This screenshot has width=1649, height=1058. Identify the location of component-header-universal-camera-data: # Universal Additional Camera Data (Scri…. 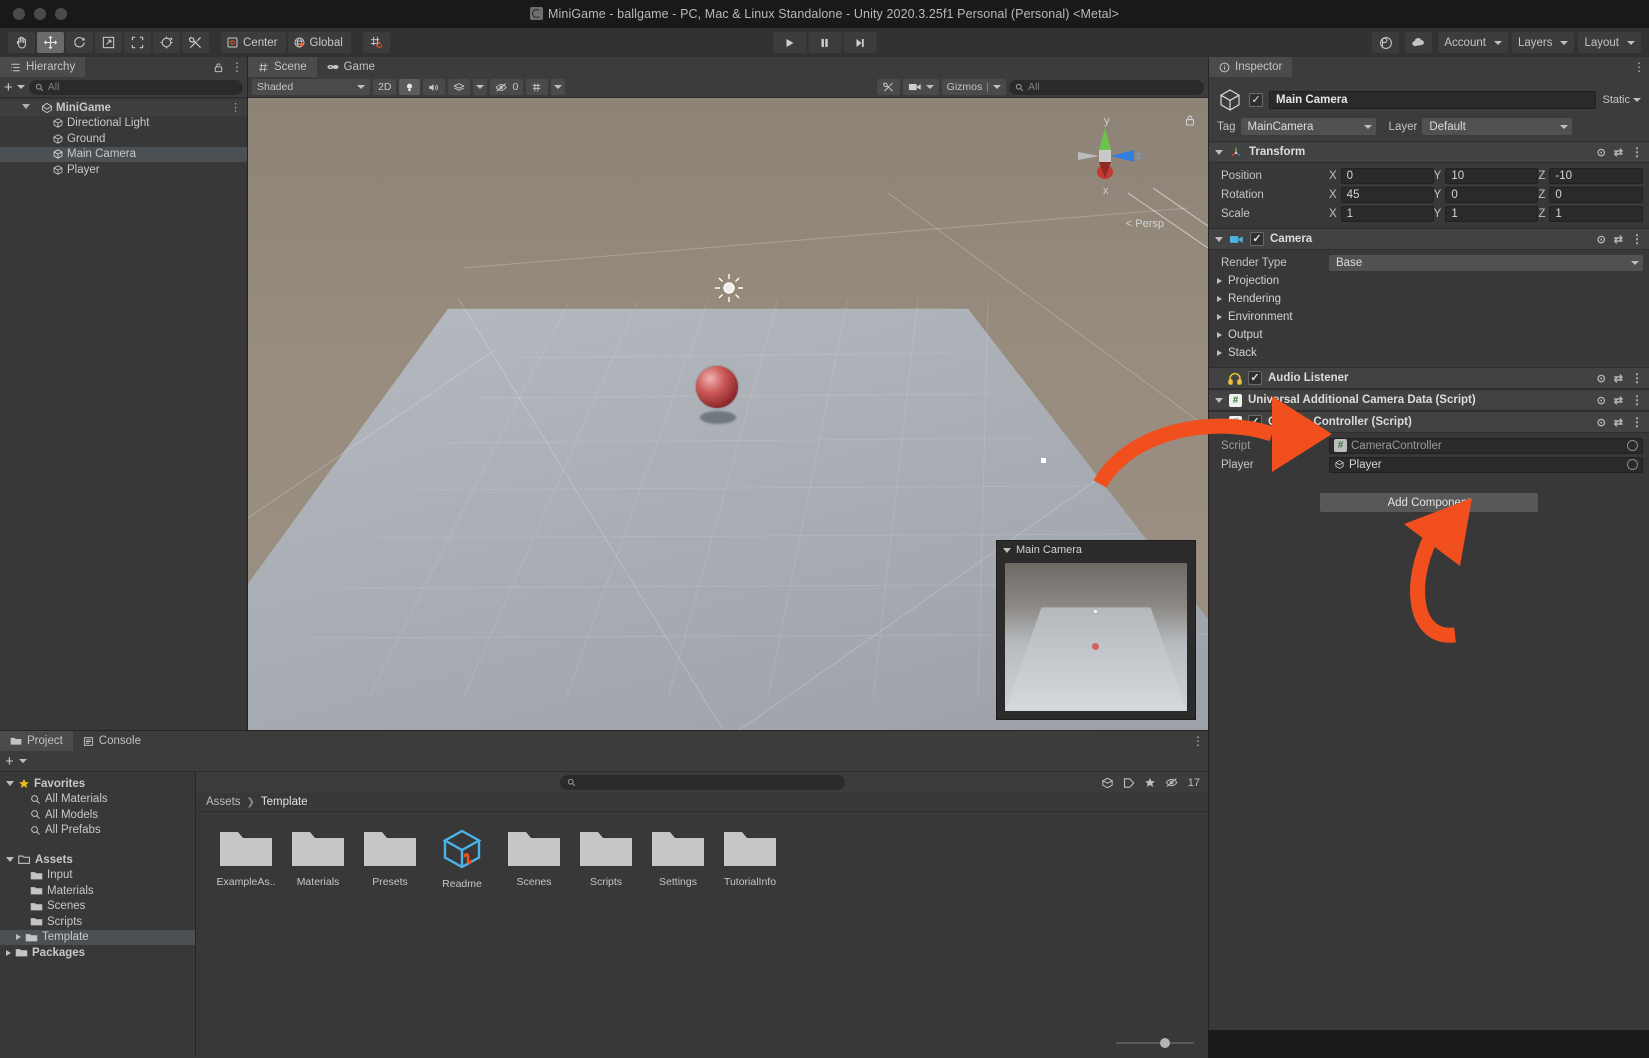
(1429, 400).